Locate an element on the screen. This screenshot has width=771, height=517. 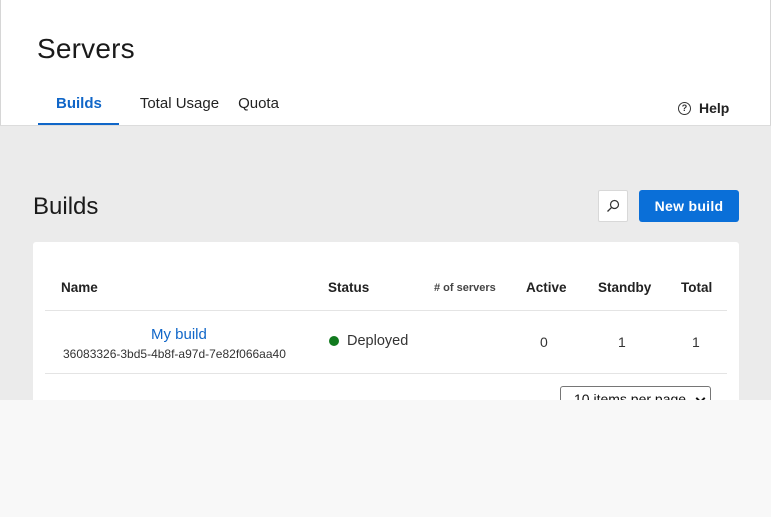
column-header-status: Status is located at coordinates (348, 287).